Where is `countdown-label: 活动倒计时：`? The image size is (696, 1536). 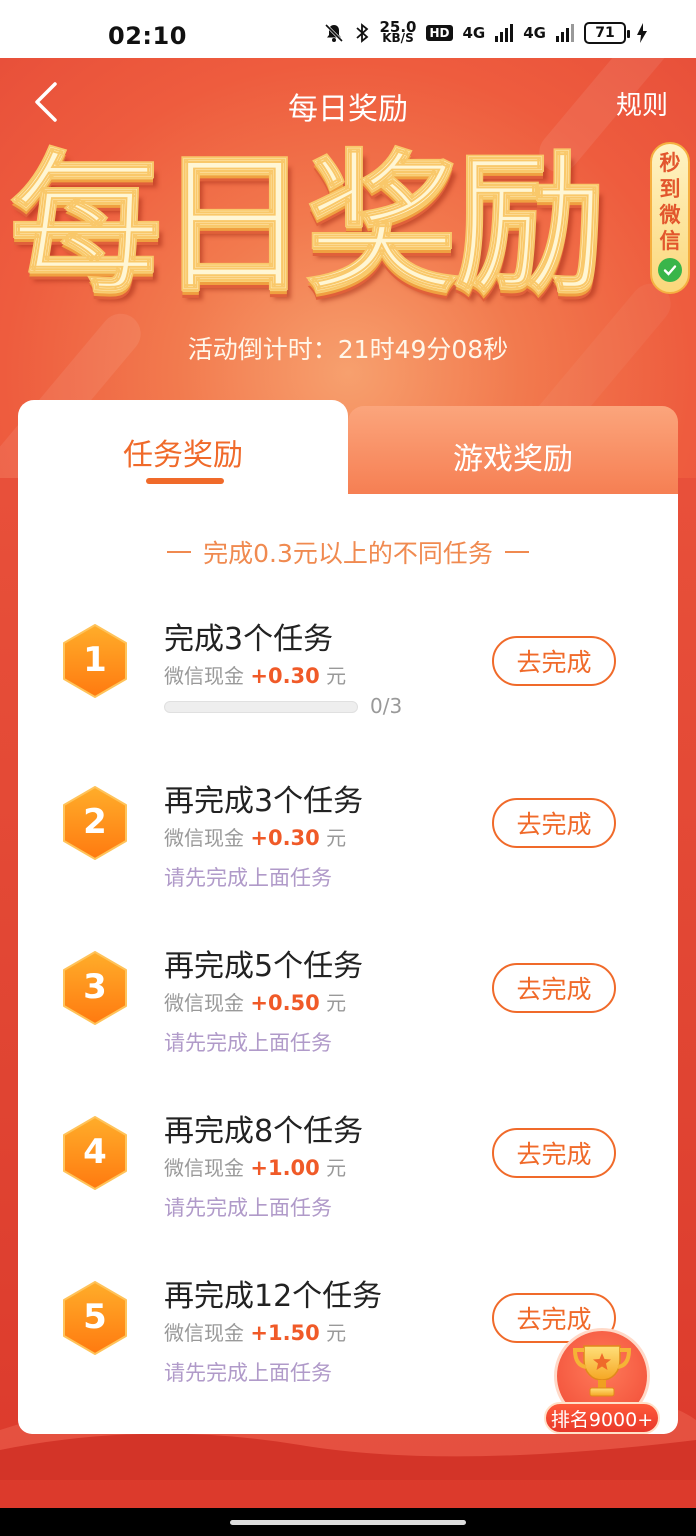 countdown-label: 活动倒计时： is located at coordinates (262, 349).